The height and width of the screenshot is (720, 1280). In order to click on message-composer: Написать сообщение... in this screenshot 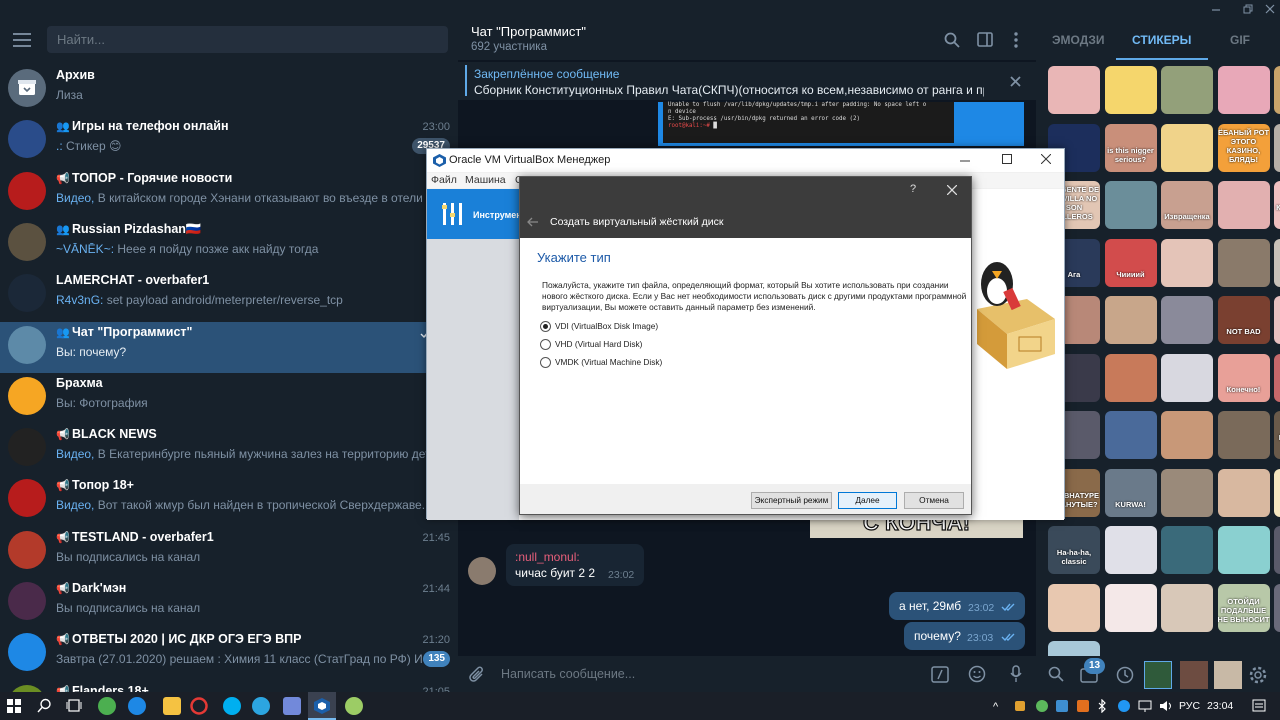, I will do `click(747, 674)`.